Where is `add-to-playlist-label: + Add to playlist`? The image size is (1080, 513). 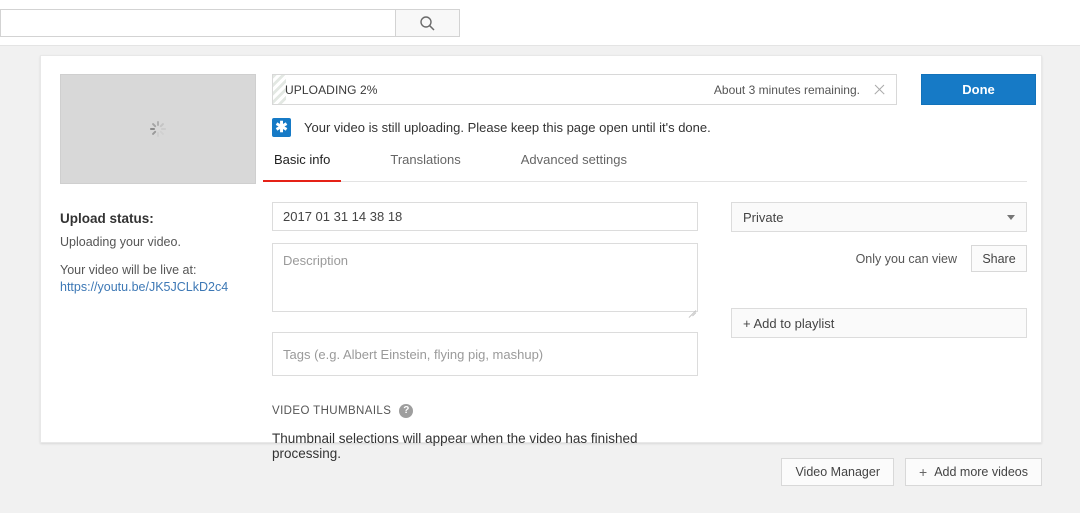
add-to-playlist-label: + Add to playlist is located at coordinates (789, 323).